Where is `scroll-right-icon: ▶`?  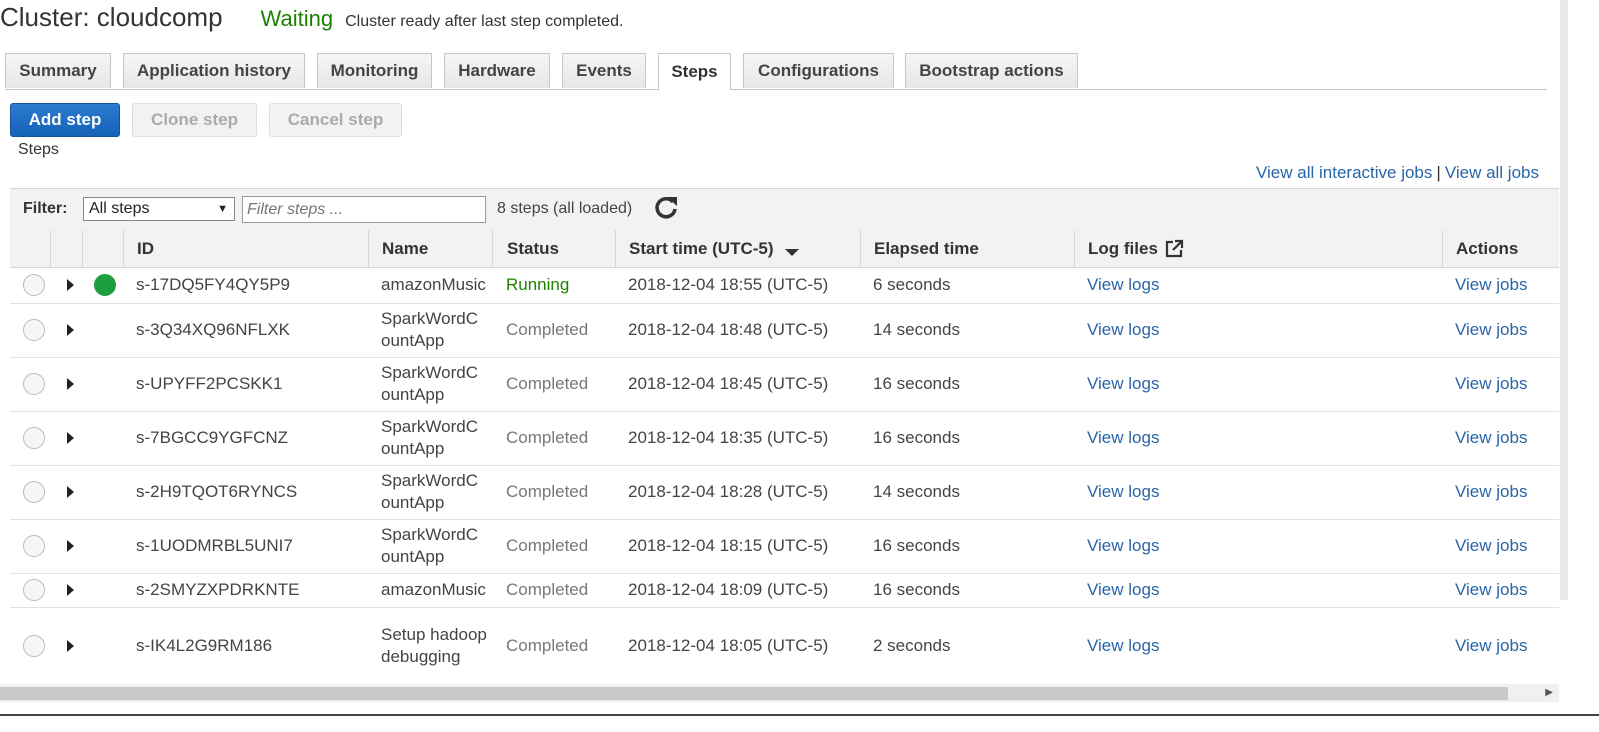 scroll-right-icon: ▶ is located at coordinates (1549, 692).